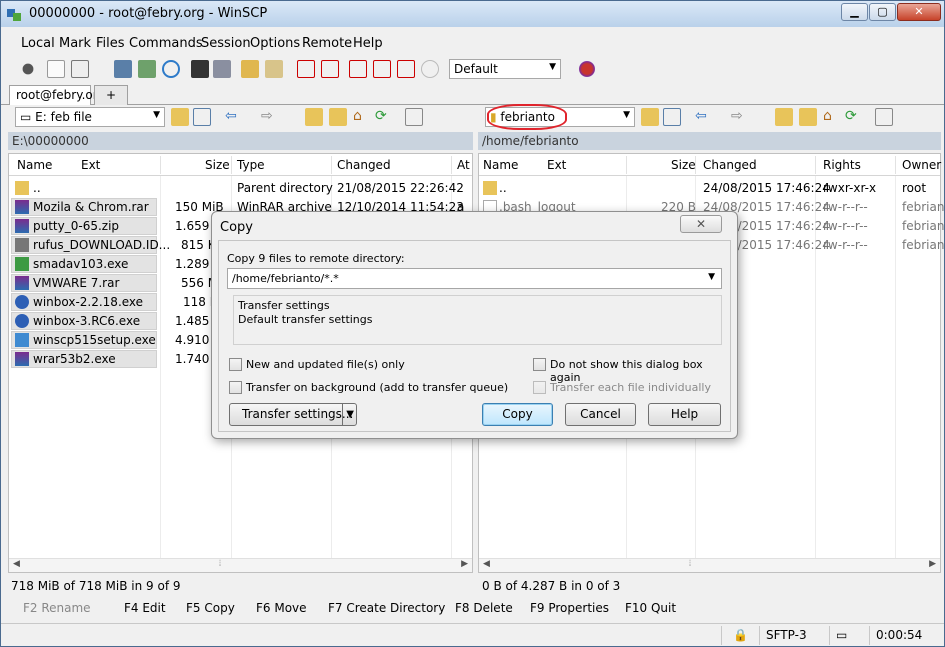  Describe the element at coordinates (406, 69) in the screenshot. I see `clear-selection-icon` at that location.